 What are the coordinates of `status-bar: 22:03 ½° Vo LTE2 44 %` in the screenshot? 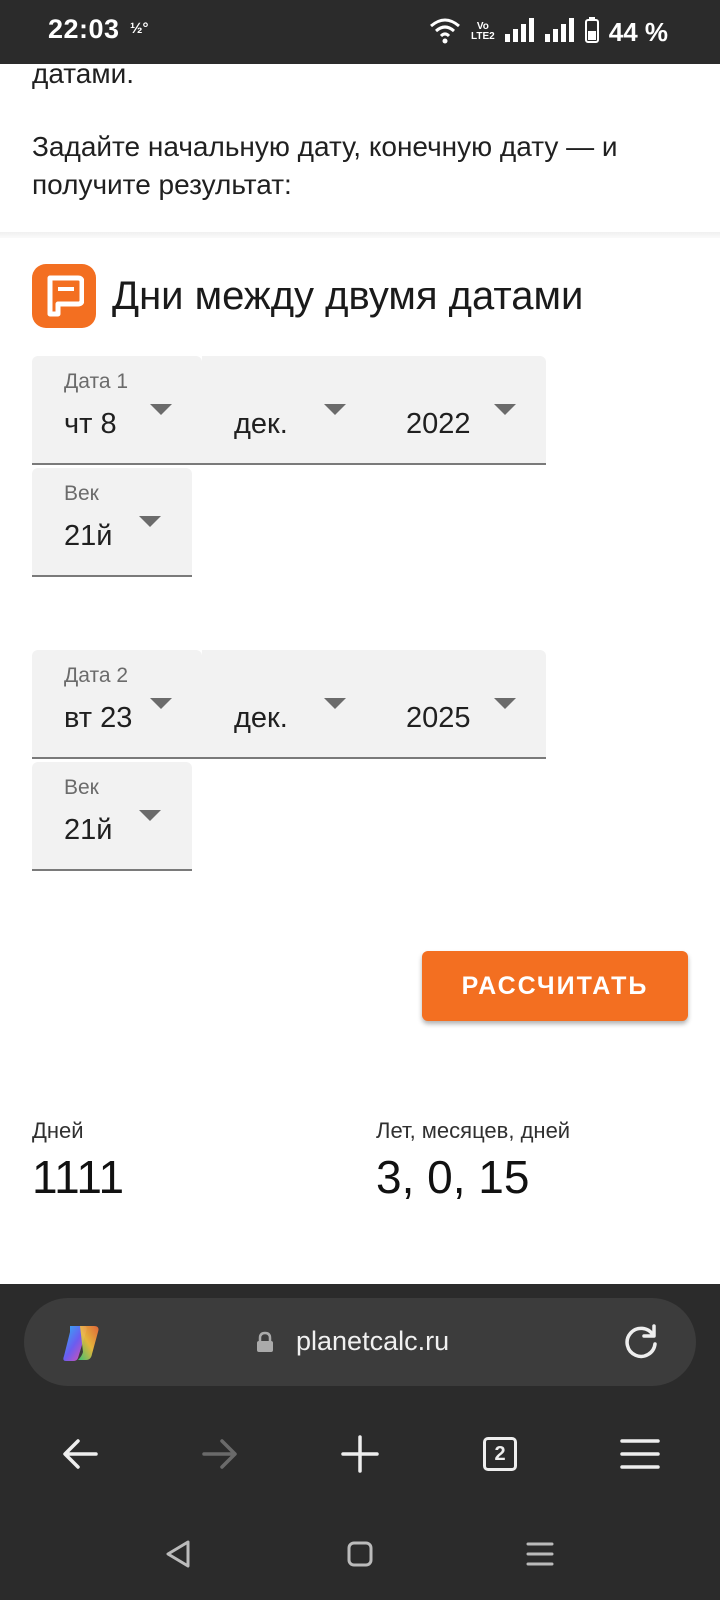 It's located at (360, 32).